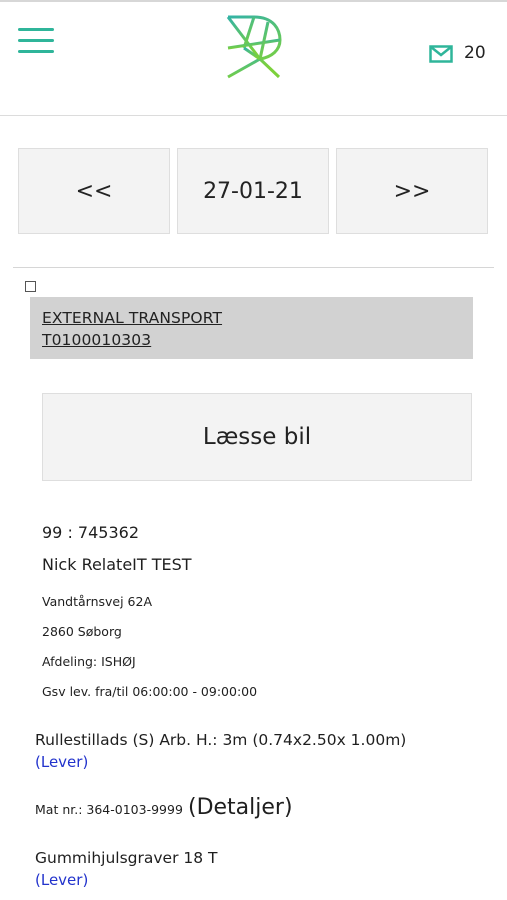 The width and height of the screenshot is (507, 900). What do you see at coordinates (441, 54) in the screenshot?
I see `mail-icon` at bounding box center [441, 54].